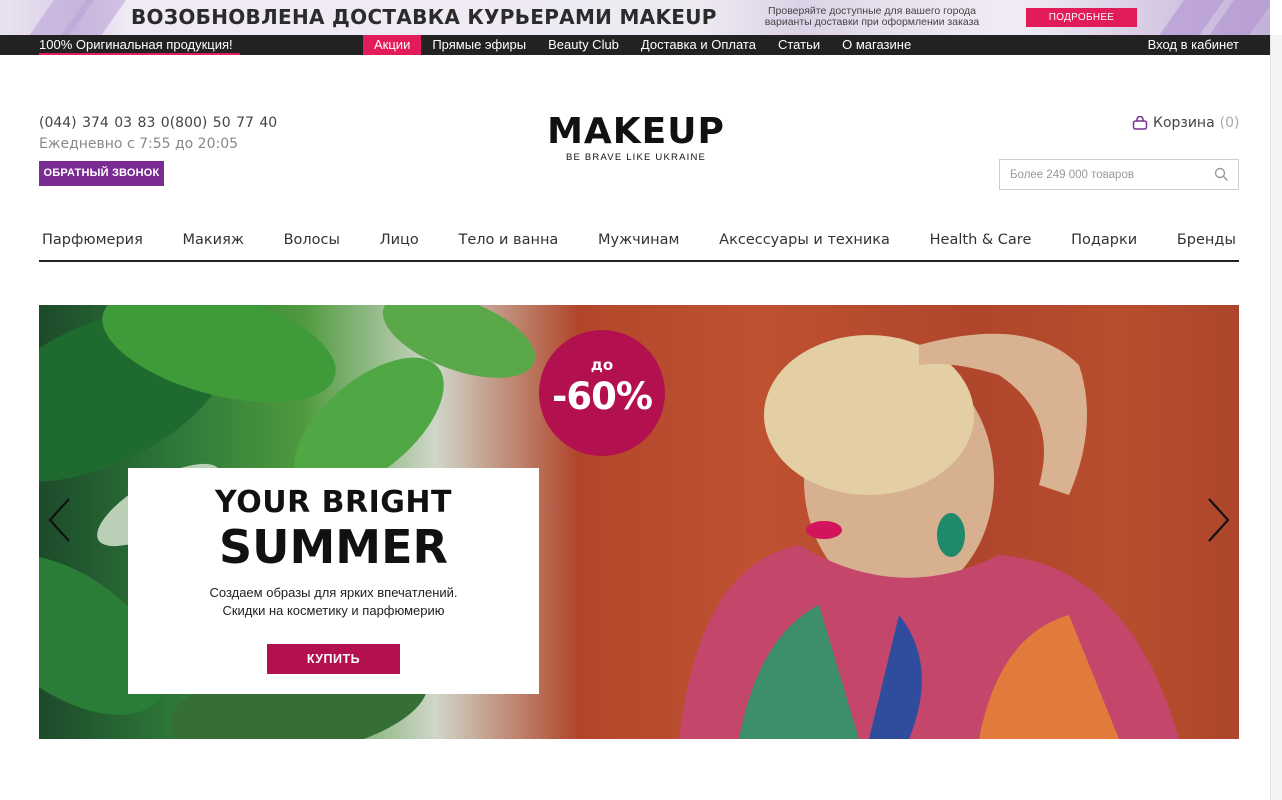  I want to click on site-logo: MAKEUP BE BRAVE LIKE UKRAINE, so click(636, 136).